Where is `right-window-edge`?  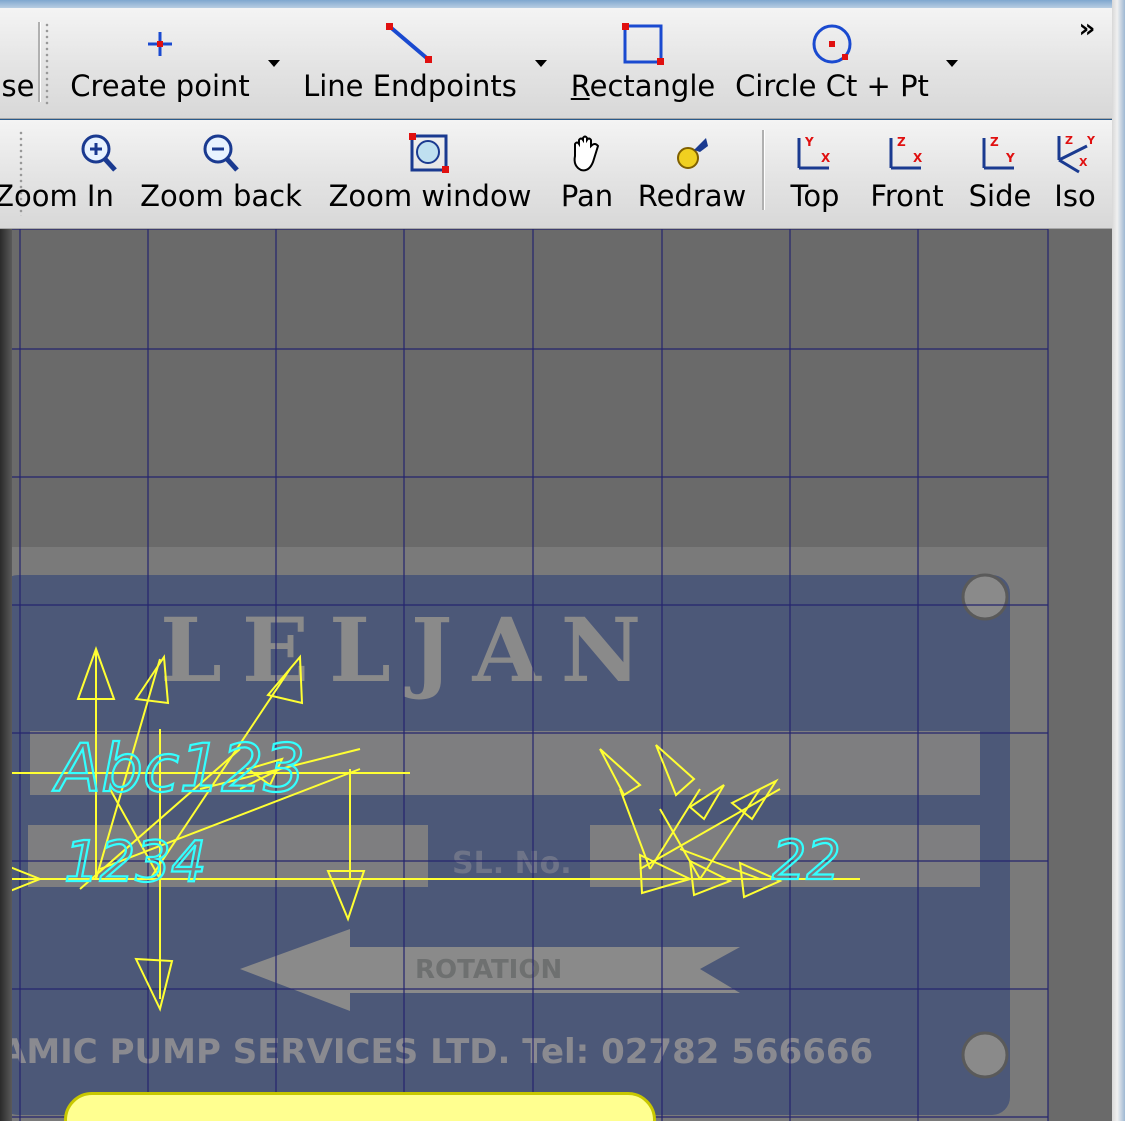
right-window-edge is located at coordinates (1118, 560).